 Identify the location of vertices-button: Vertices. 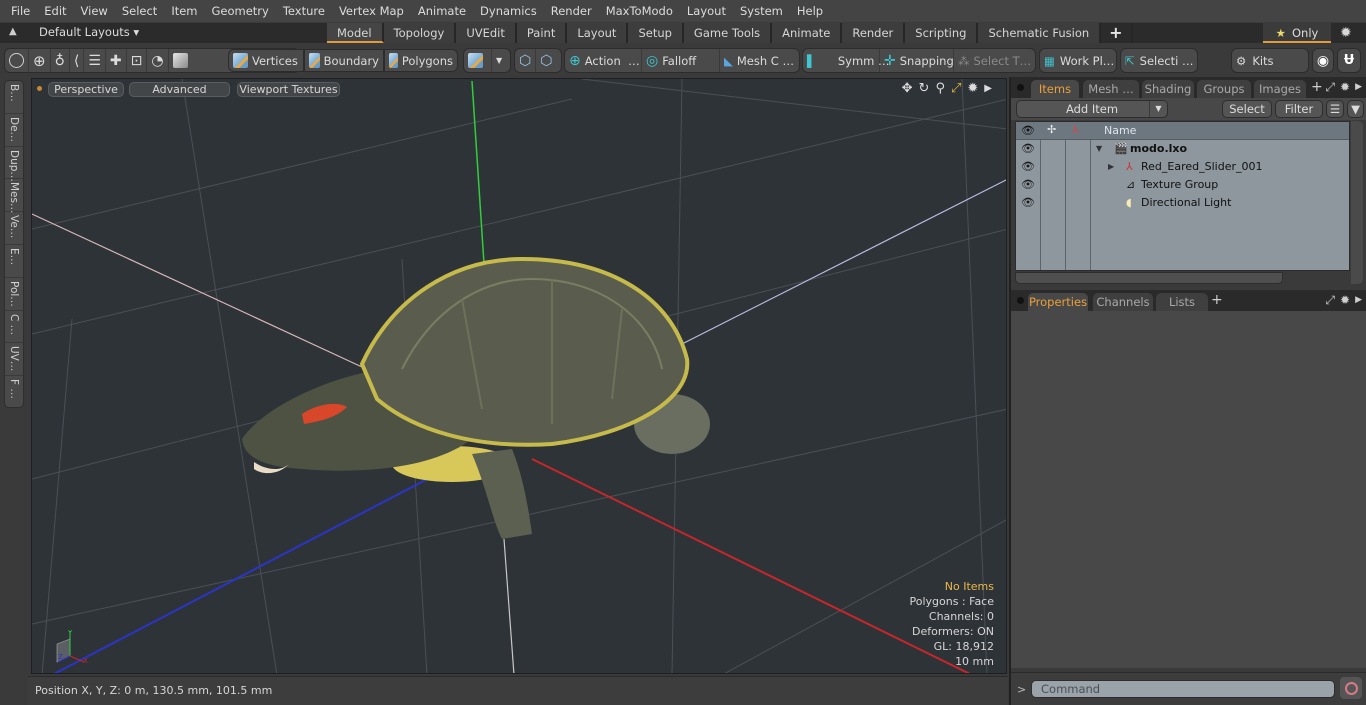
(266, 60).